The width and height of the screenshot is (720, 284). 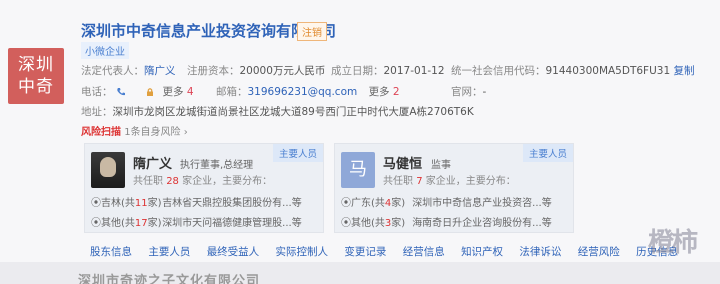 What do you see at coordinates (112, 71) in the screenshot?
I see `legal-rep-label: 法定代表人：` at bounding box center [112, 71].